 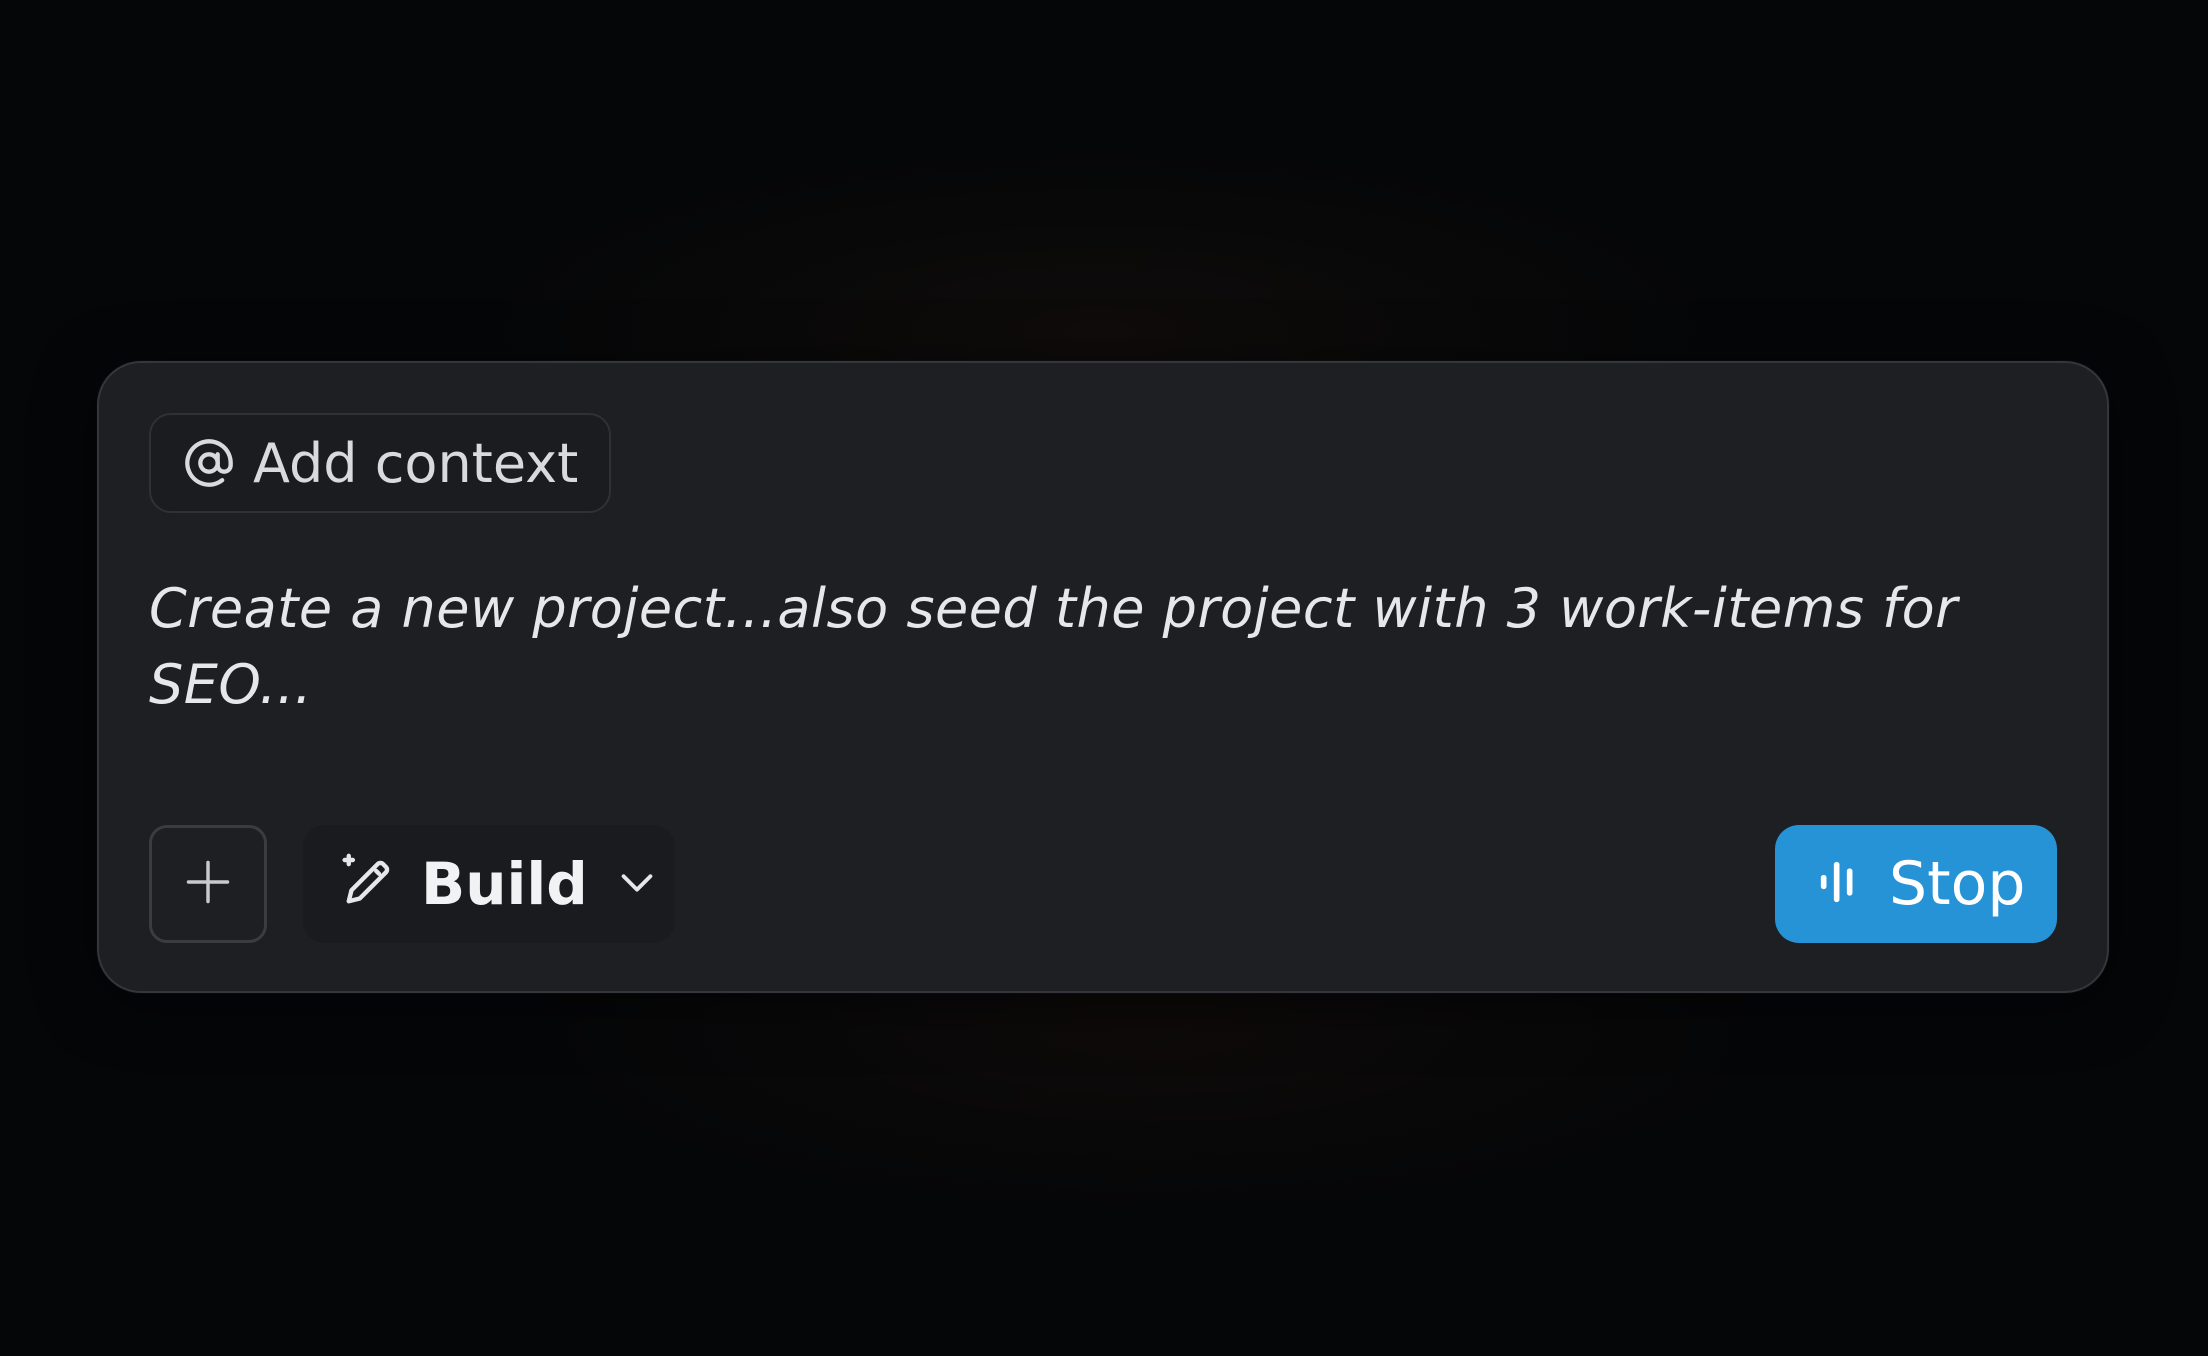 What do you see at coordinates (368, 884) in the screenshot?
I see `magic-pencil-icon` at bounding box center [368, 884].